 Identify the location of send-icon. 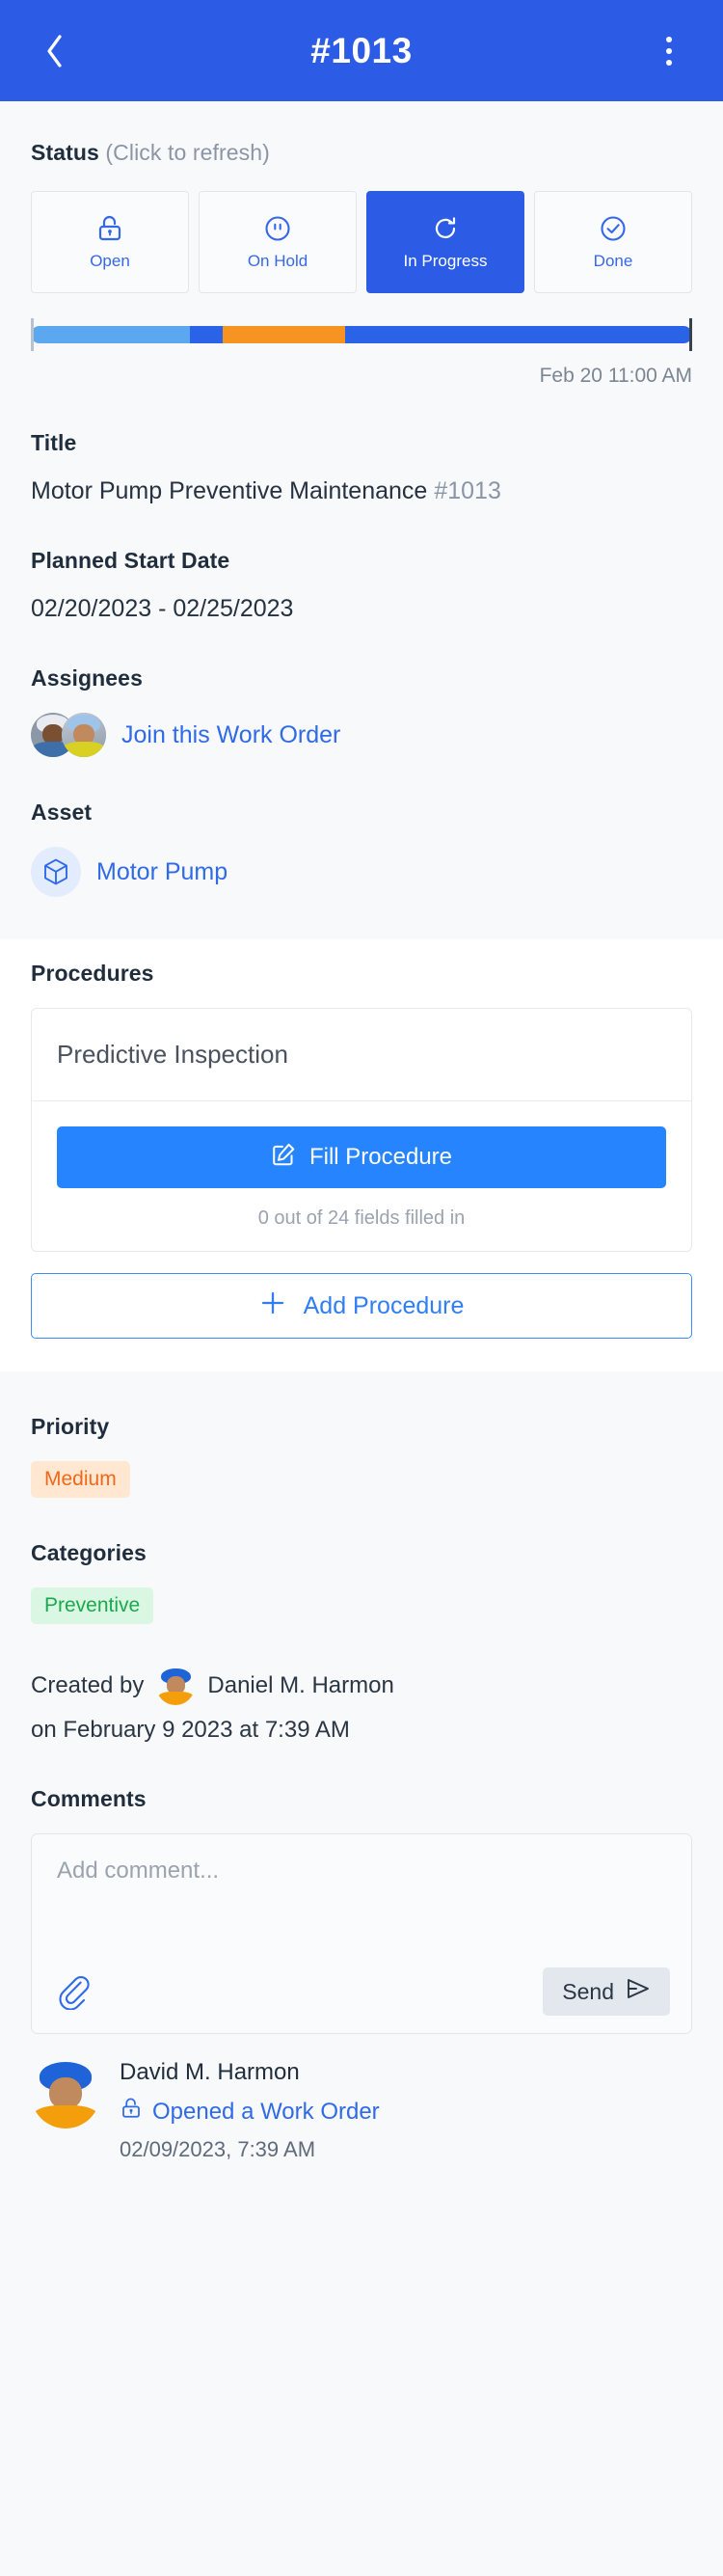
(638, 1991).